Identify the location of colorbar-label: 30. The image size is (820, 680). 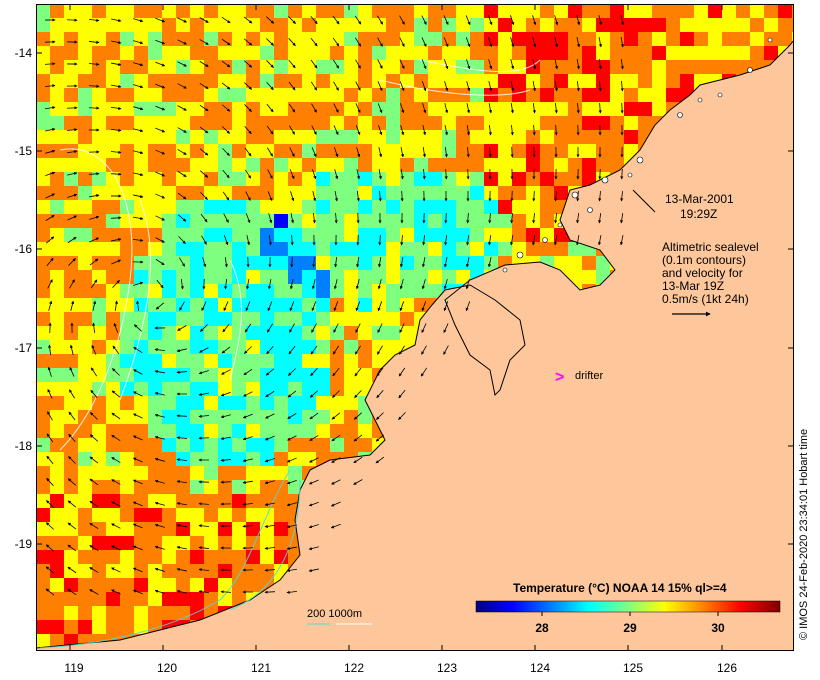
(718, 628).